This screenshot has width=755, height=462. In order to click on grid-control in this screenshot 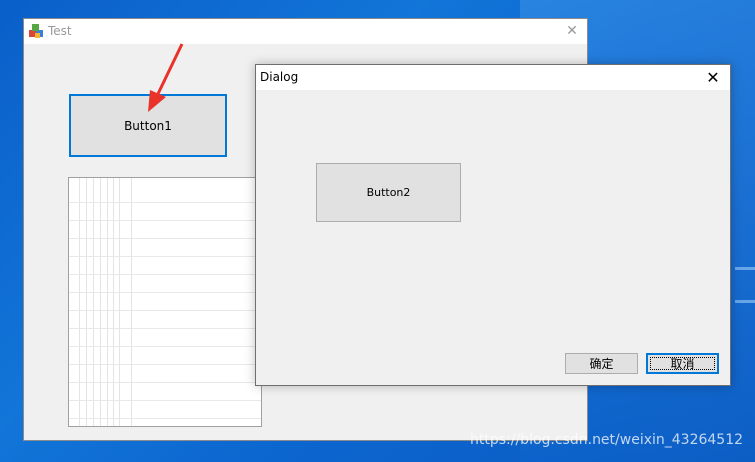, I will do `click(165, 302)`.